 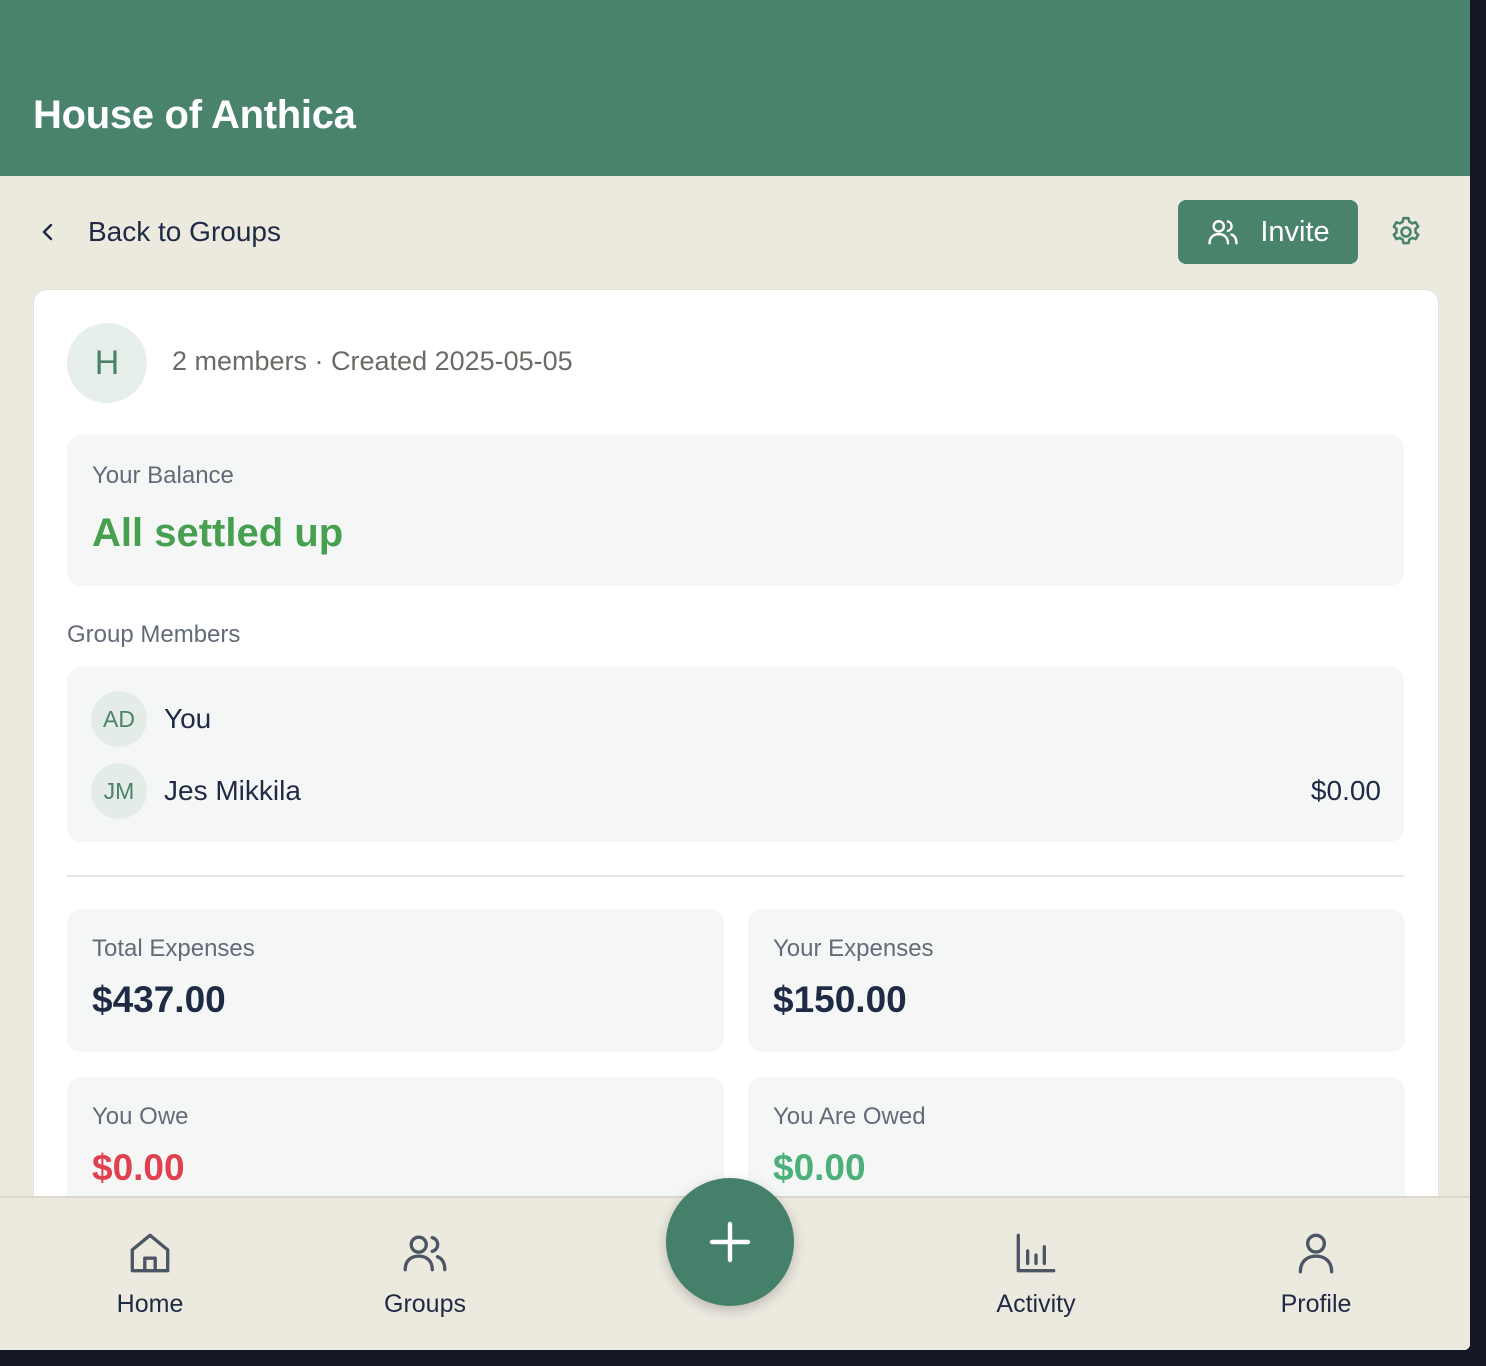 I want to click on user-icon, so click(x=1316, y=1253).